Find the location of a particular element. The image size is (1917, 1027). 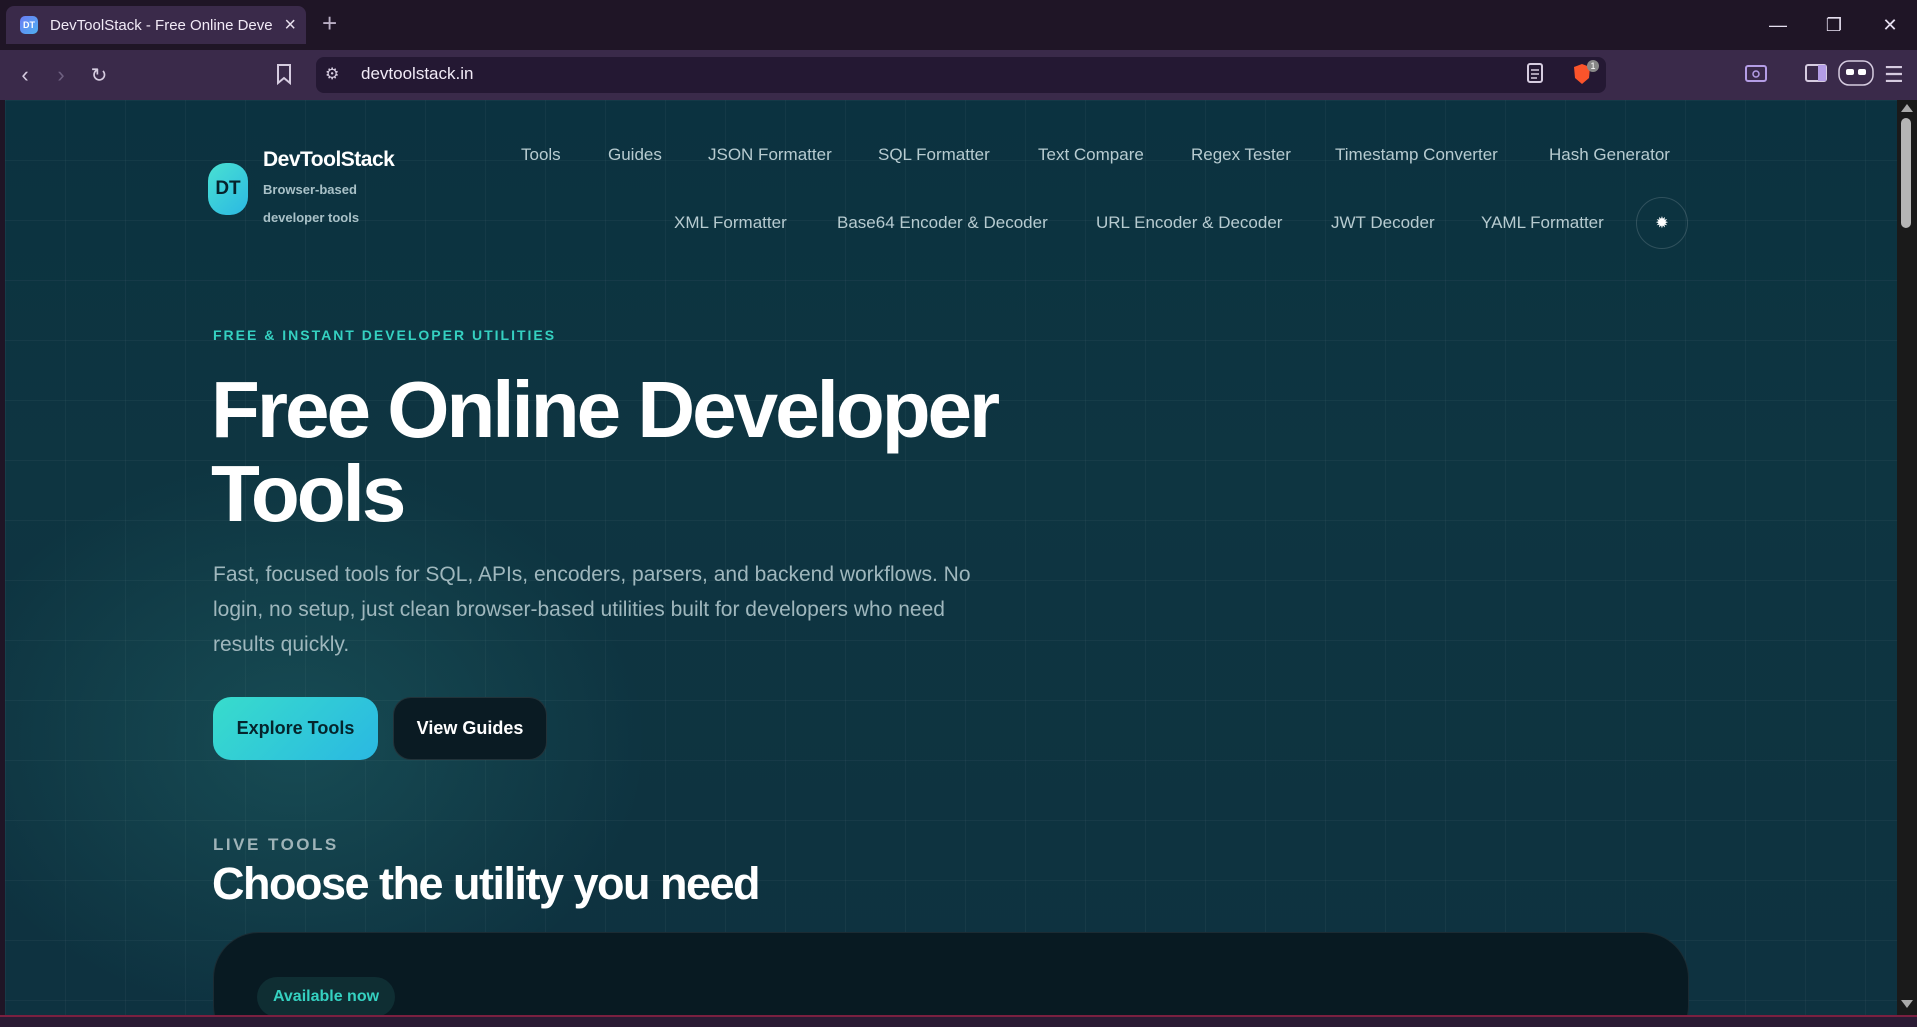

reload-icon: ↻ is located at coordinates (99, 75).